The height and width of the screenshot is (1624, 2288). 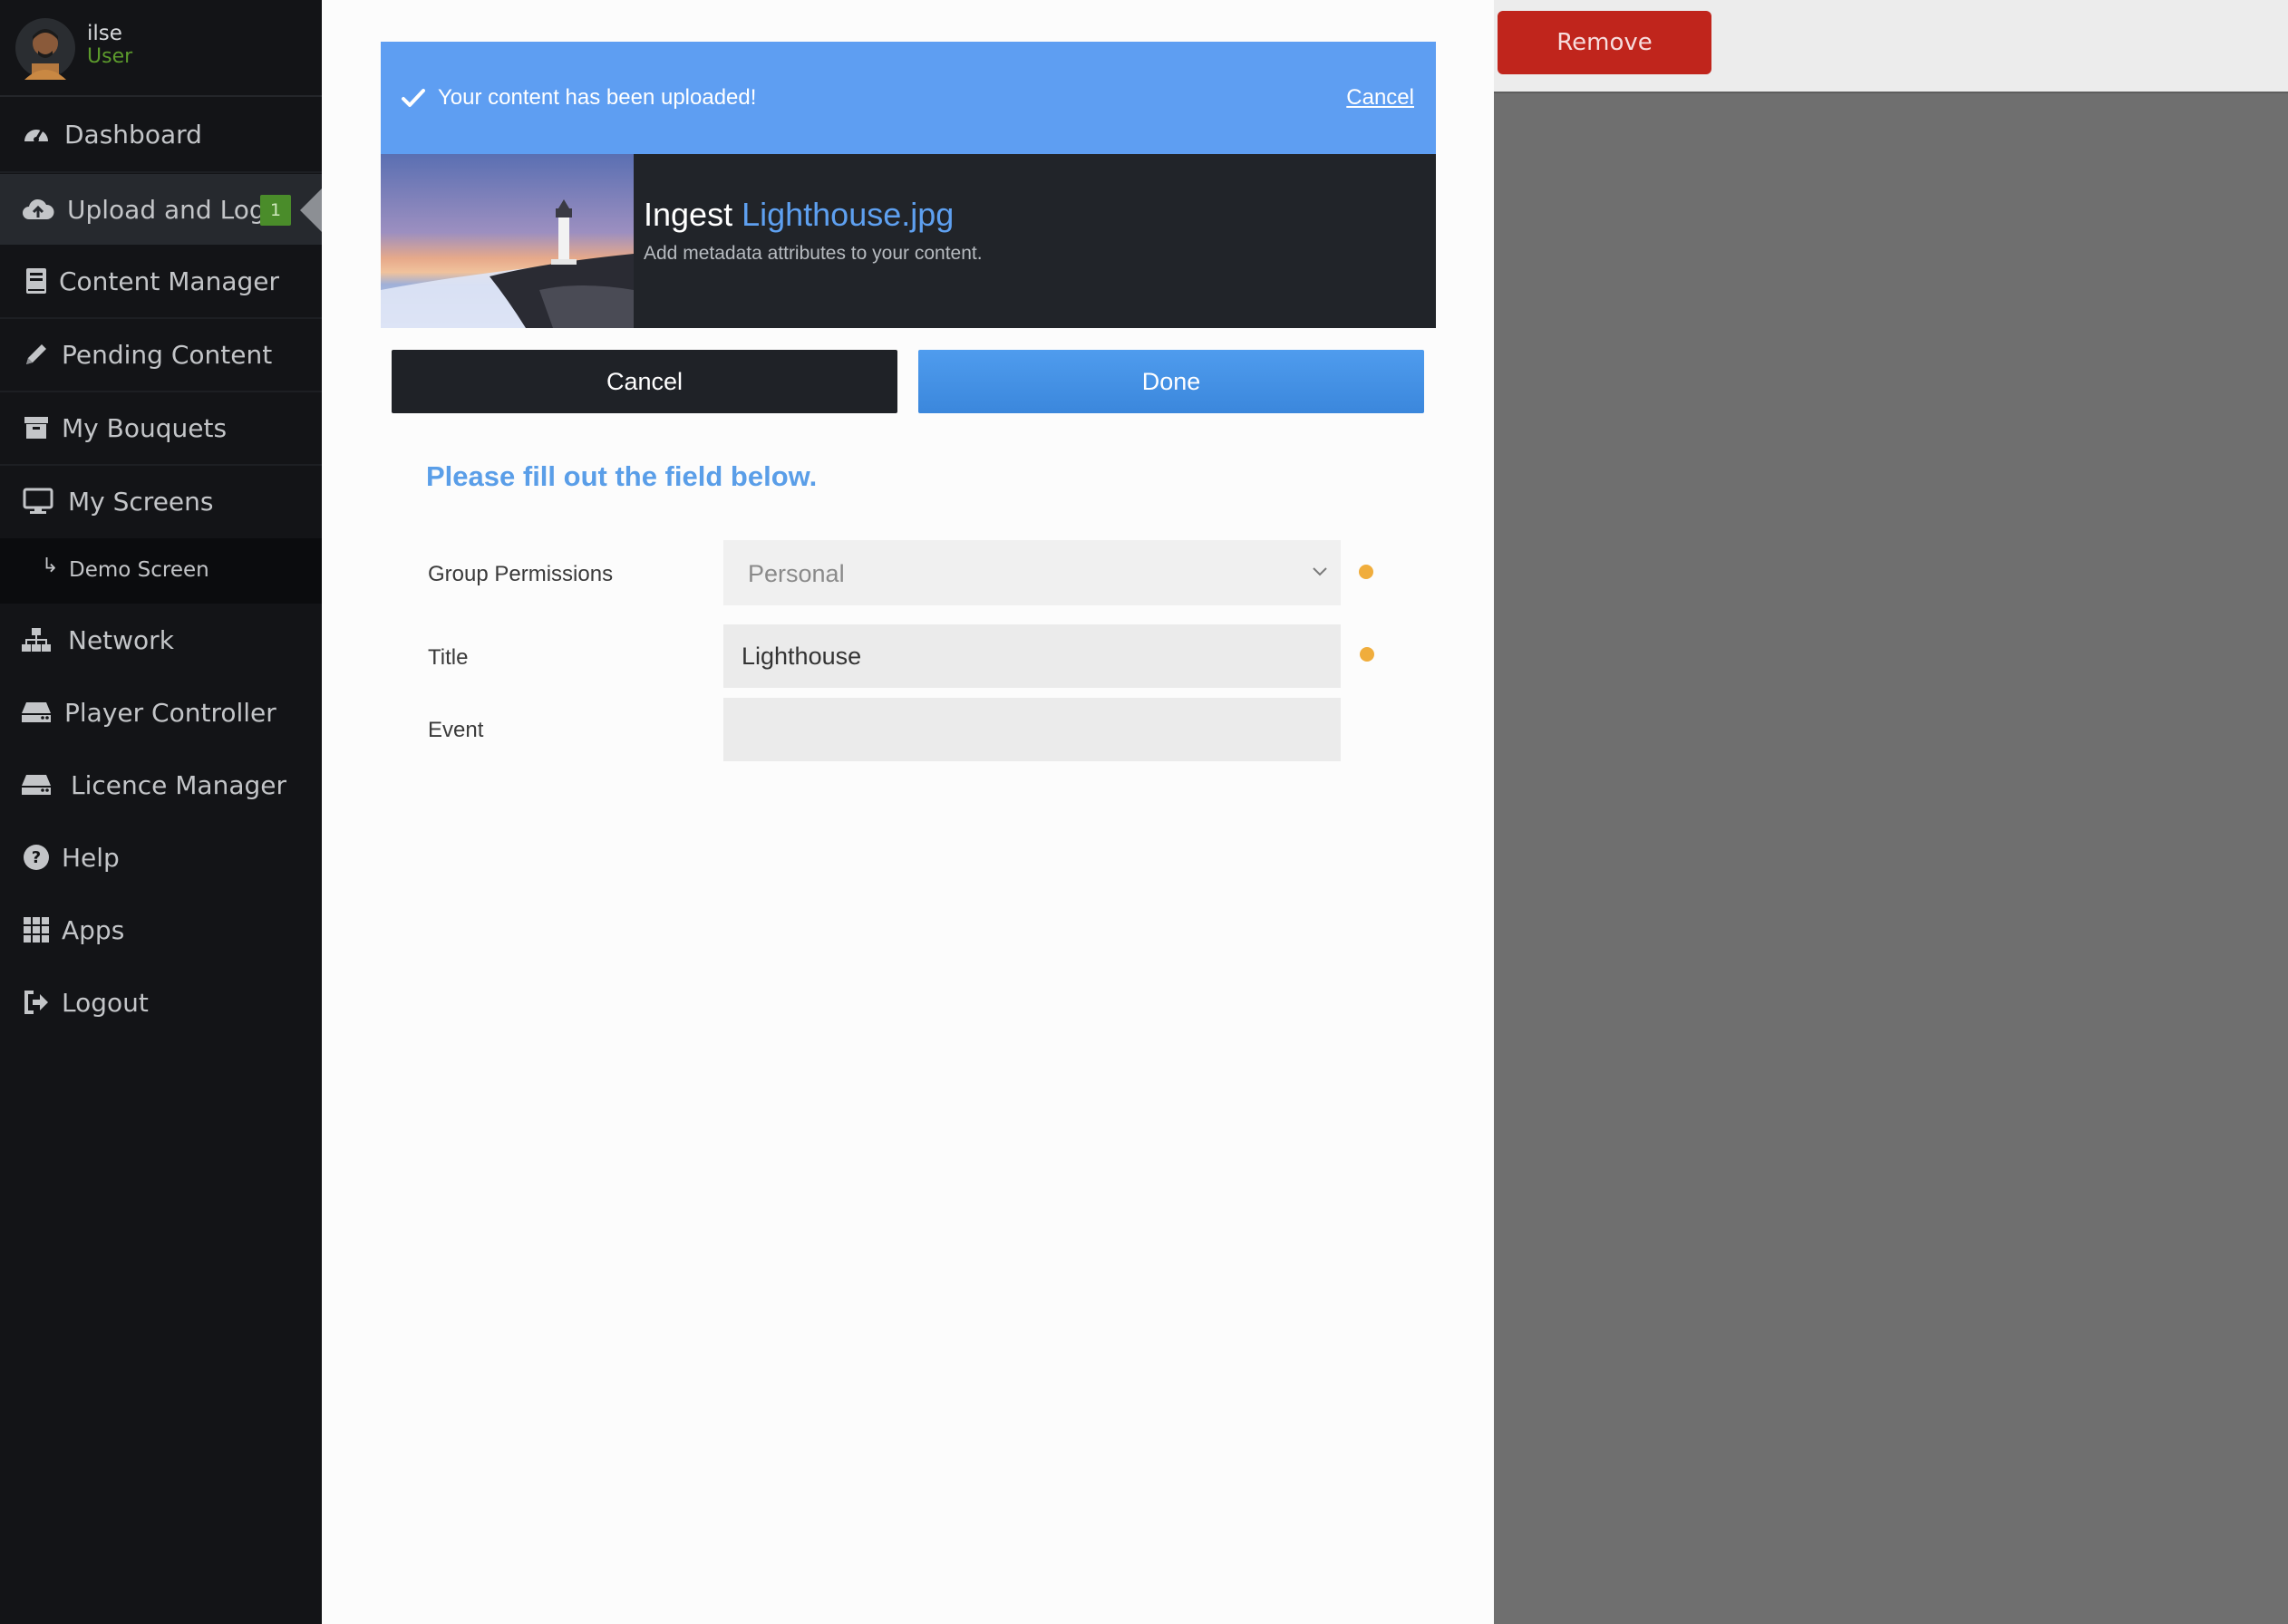 What do you see at coordinates (1032, 572) in the screenshot?
I see `group-permissions-select: Personal` at bounding box center [1032, 572].